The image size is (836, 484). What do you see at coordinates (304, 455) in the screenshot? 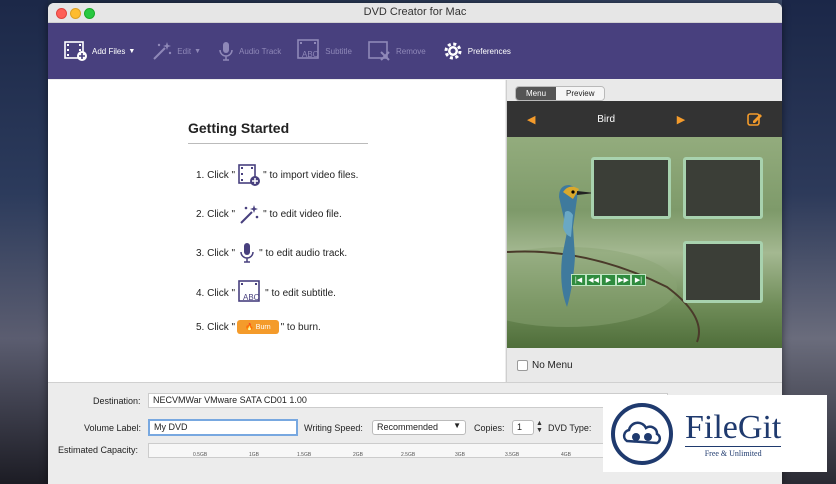
I see `capacity-tick: 1.5GB` at bounding box center [304, 455].